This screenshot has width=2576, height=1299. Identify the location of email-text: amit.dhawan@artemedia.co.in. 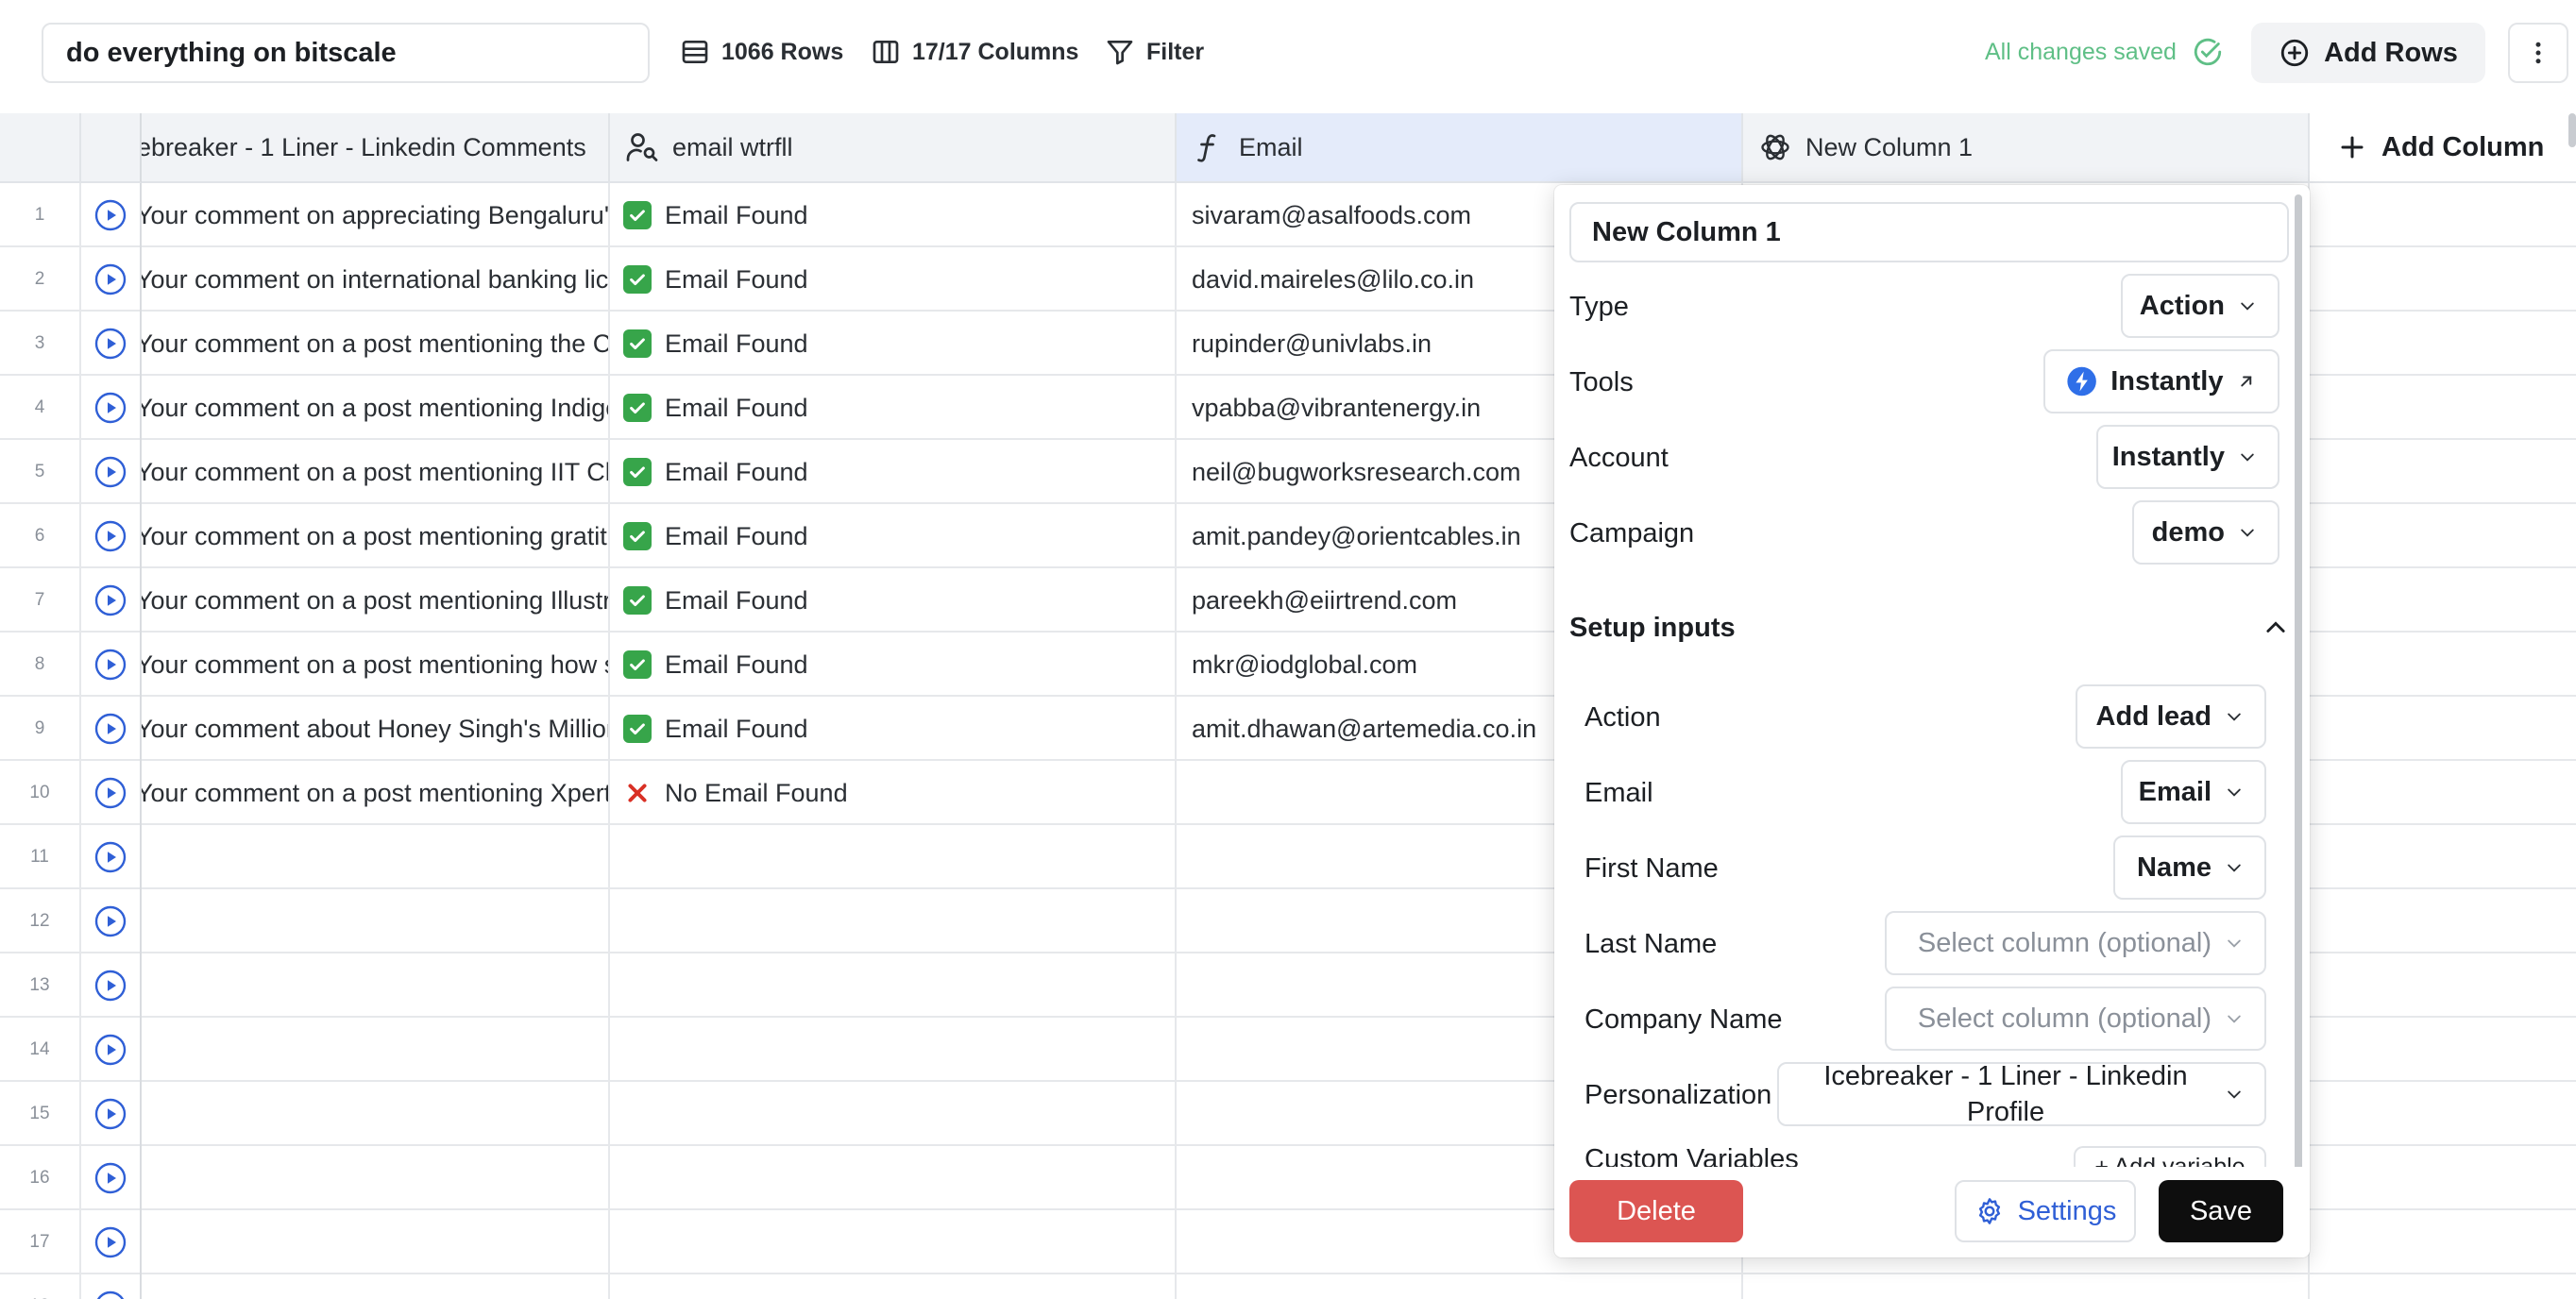
(1364, 728).